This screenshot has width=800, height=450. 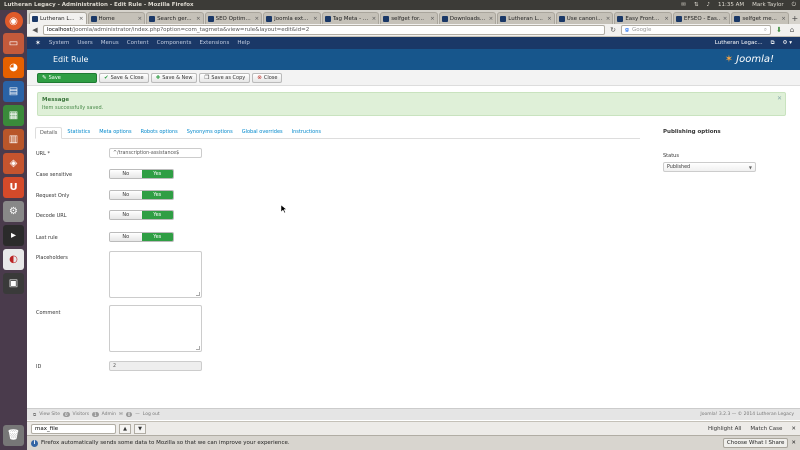 What do you see at coordinates (138, 43) in the screenshot?
I see `nav-item-content: Content` at bounding box center [138, 43].